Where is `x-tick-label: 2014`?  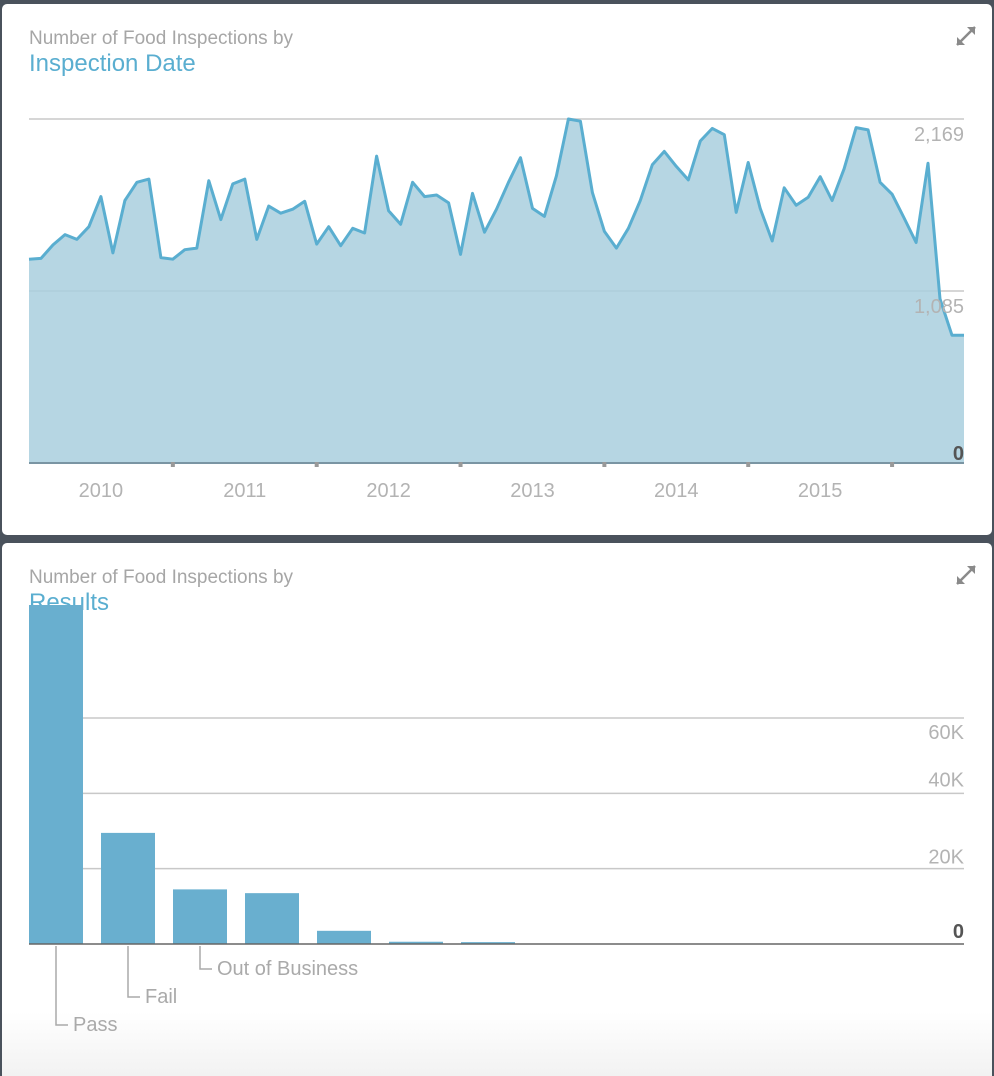 x-tick-label: 2014 is located at coordinates (676, 491).